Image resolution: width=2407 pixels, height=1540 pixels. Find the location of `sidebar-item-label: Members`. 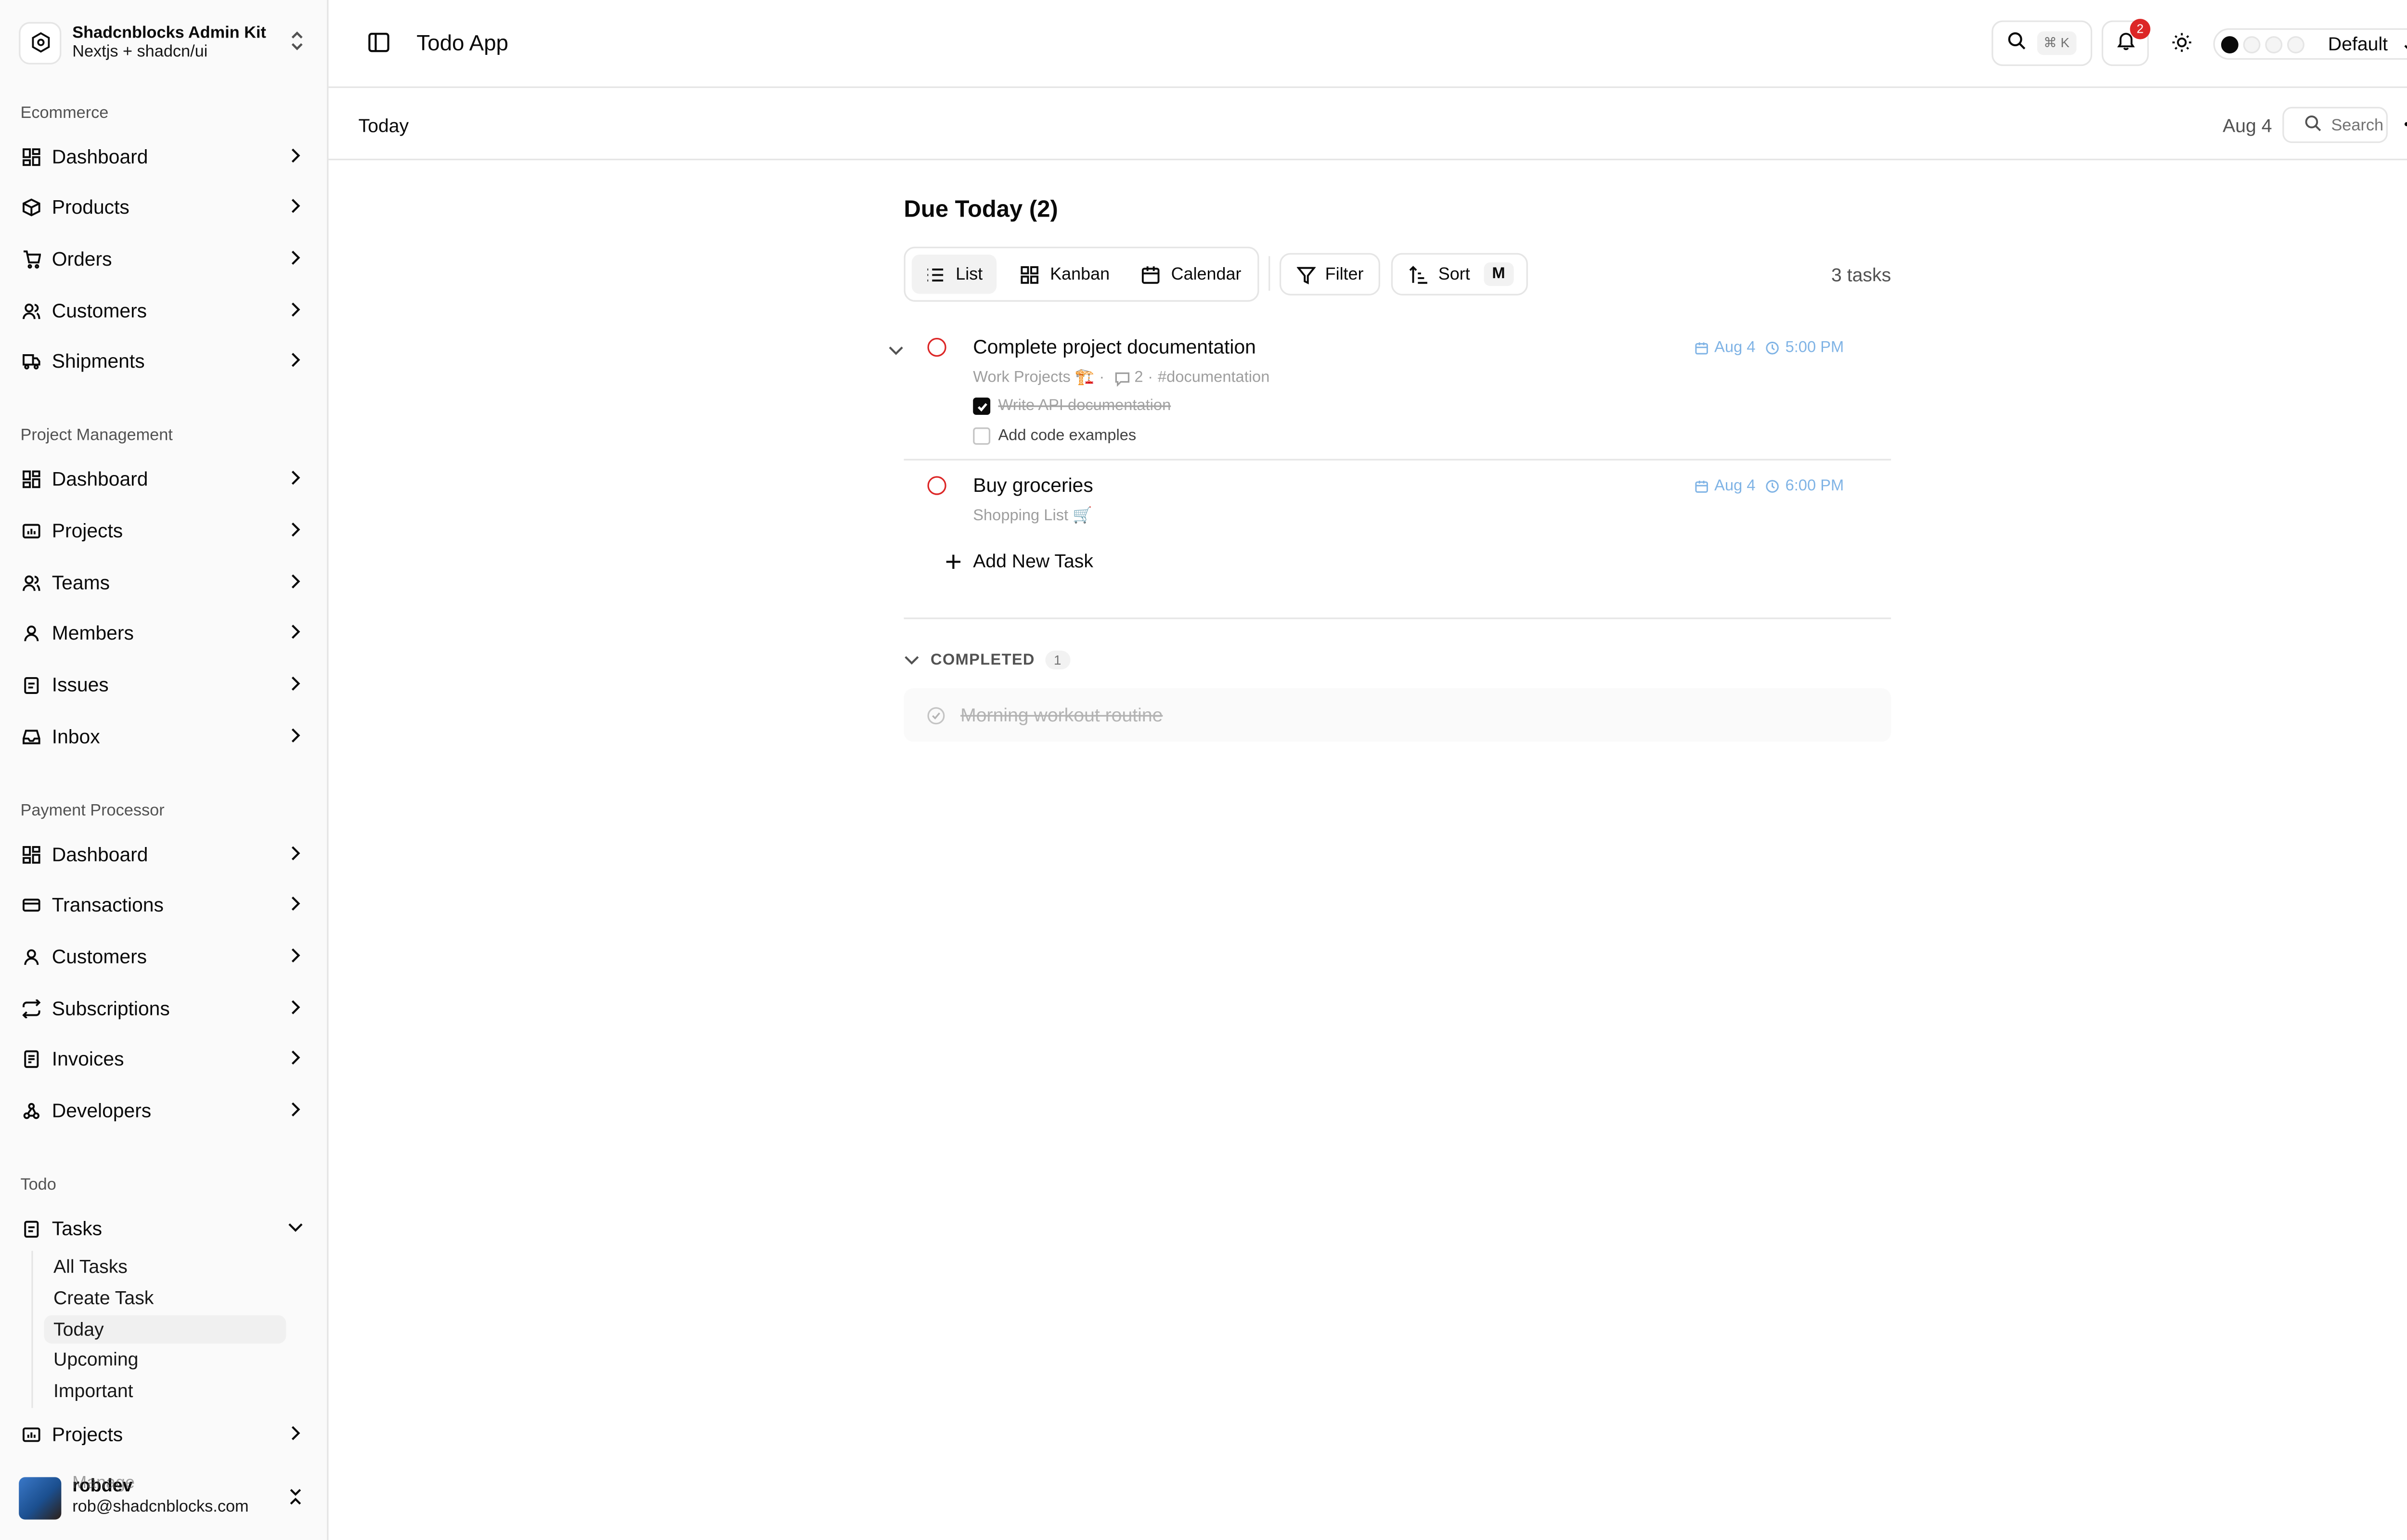

sidebar-item-label: Members is located at coordinates (93, 633).